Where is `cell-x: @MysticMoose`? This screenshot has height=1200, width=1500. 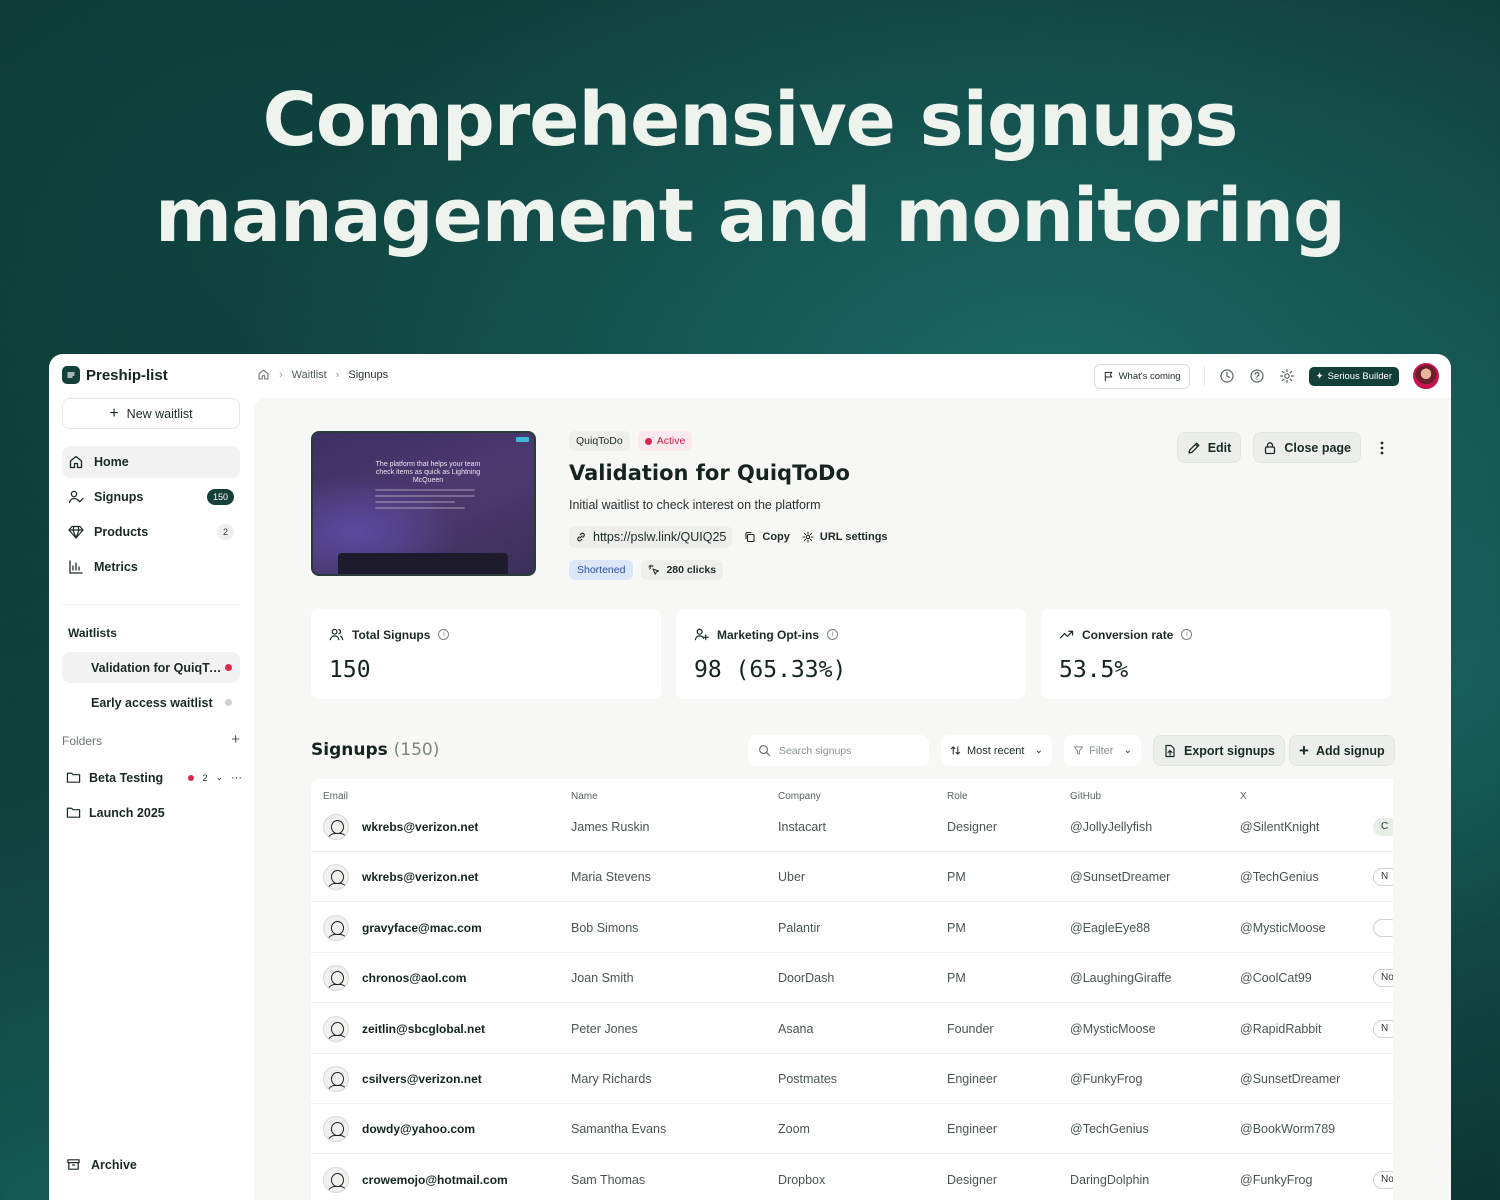 cell-x: @MysticMoose is located at coordinates (1283, 927).